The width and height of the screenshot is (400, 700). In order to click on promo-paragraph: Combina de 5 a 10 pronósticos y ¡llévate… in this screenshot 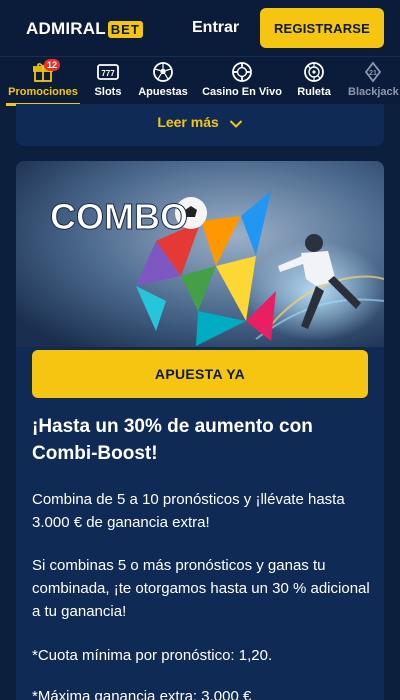, I will do `click(188, 511)`.